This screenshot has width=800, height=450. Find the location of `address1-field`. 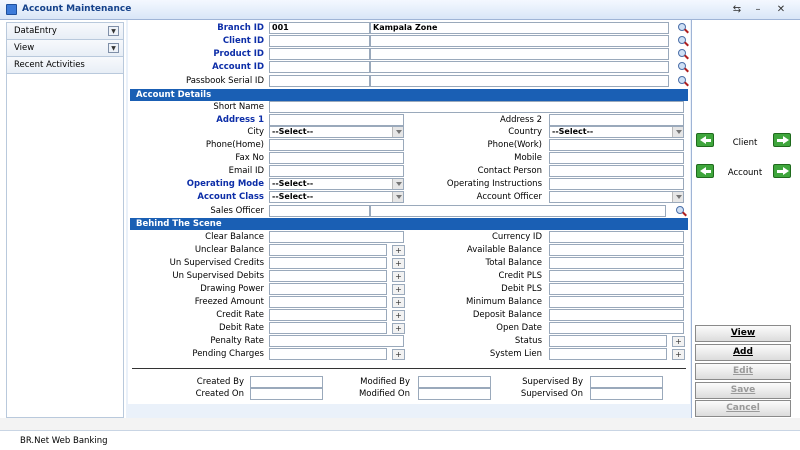

address1-field is located at coordinates (336, 120).